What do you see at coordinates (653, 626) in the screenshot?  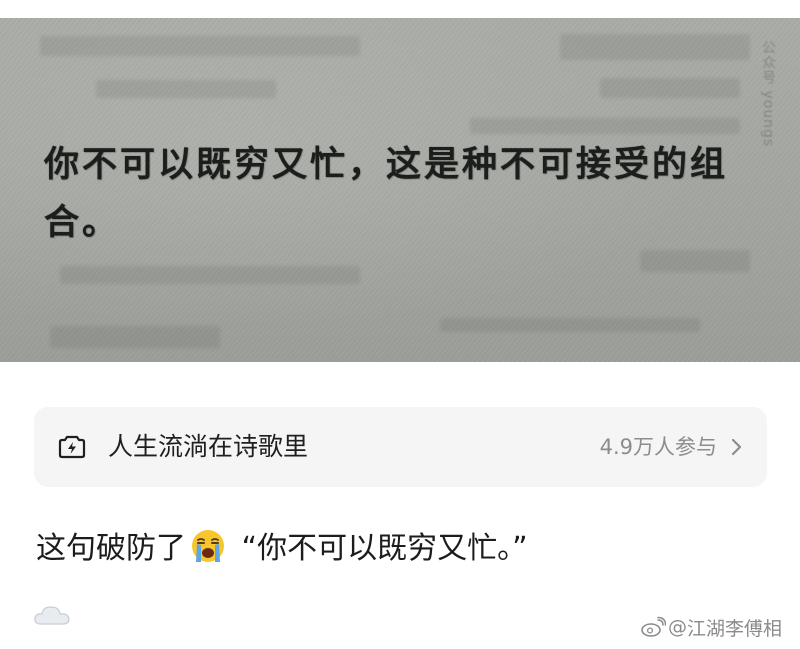 I see `weibo-logo` at bounding box center [653, 626].